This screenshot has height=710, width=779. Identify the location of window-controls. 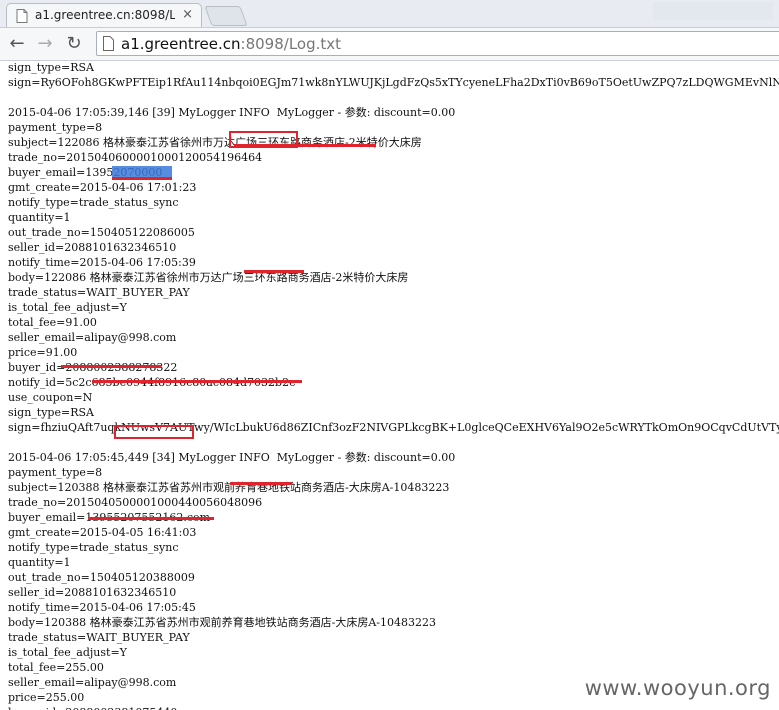
(713, 11).